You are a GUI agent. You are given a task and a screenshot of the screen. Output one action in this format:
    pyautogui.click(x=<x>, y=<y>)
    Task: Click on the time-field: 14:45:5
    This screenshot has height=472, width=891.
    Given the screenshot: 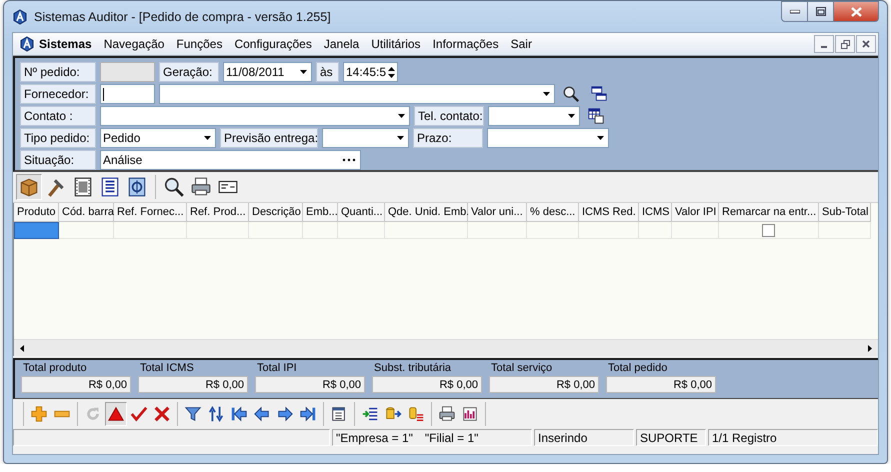 What is the action you would take?
    pyautogui.click(x=370, y=72)
    